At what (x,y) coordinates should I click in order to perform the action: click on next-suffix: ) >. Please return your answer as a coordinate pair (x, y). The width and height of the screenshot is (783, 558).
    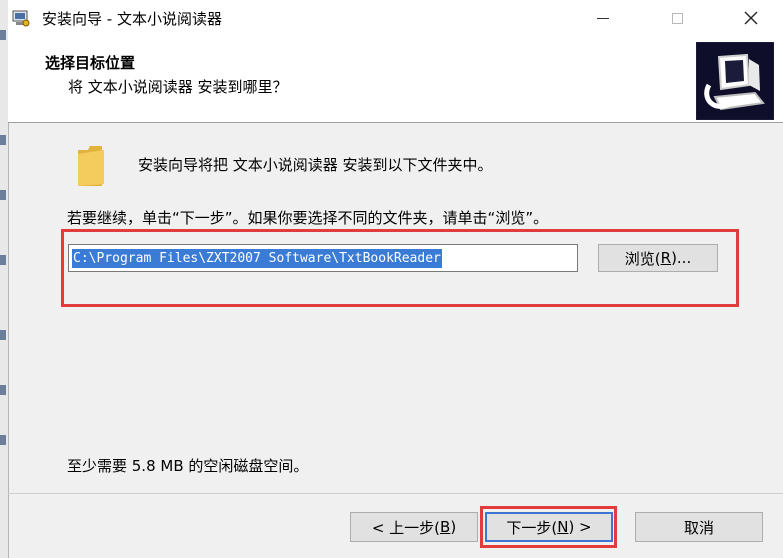
    Looking at the image, I should click on (580, 527).